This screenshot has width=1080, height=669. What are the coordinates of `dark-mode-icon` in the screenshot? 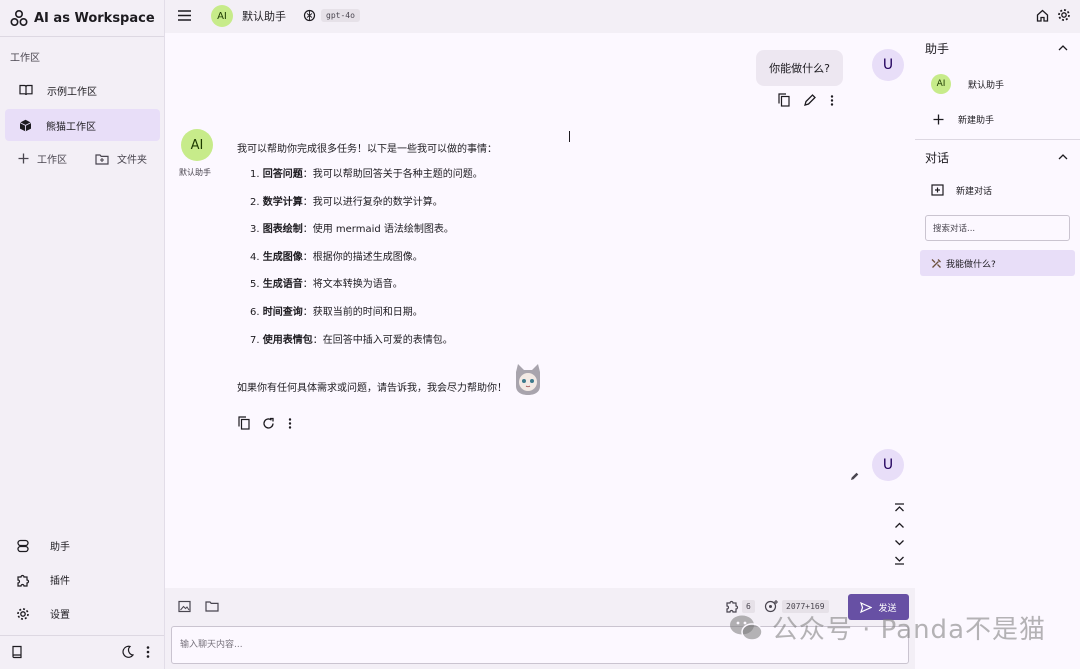 It's located at (127, 651).